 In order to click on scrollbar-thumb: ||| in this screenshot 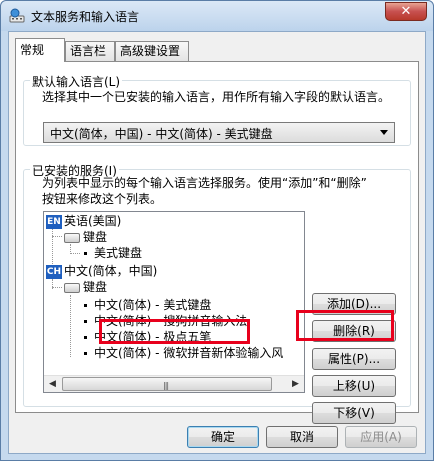, I will do `click(167, 384)`.